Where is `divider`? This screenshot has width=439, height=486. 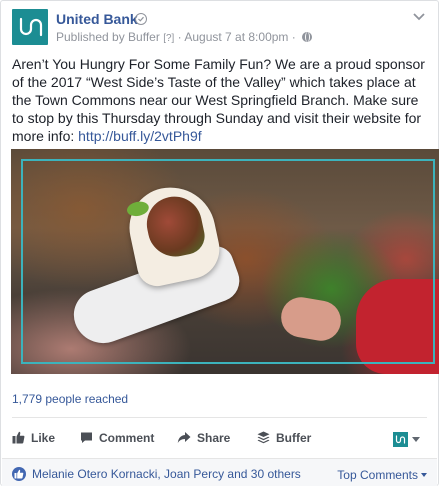
divider is located at coordinates (219, 417).